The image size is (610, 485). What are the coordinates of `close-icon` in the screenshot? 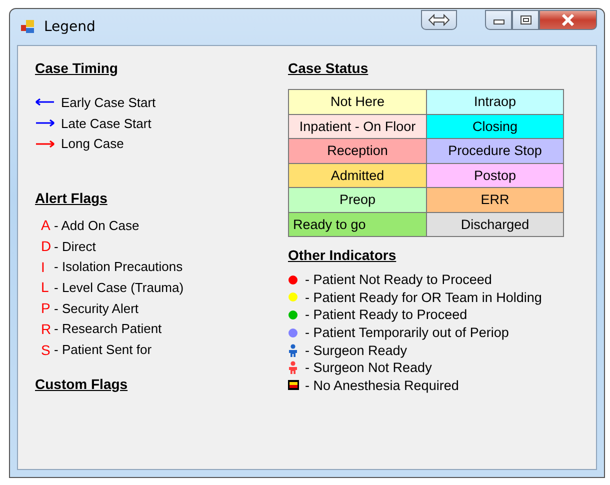 It's located at (568, 20).